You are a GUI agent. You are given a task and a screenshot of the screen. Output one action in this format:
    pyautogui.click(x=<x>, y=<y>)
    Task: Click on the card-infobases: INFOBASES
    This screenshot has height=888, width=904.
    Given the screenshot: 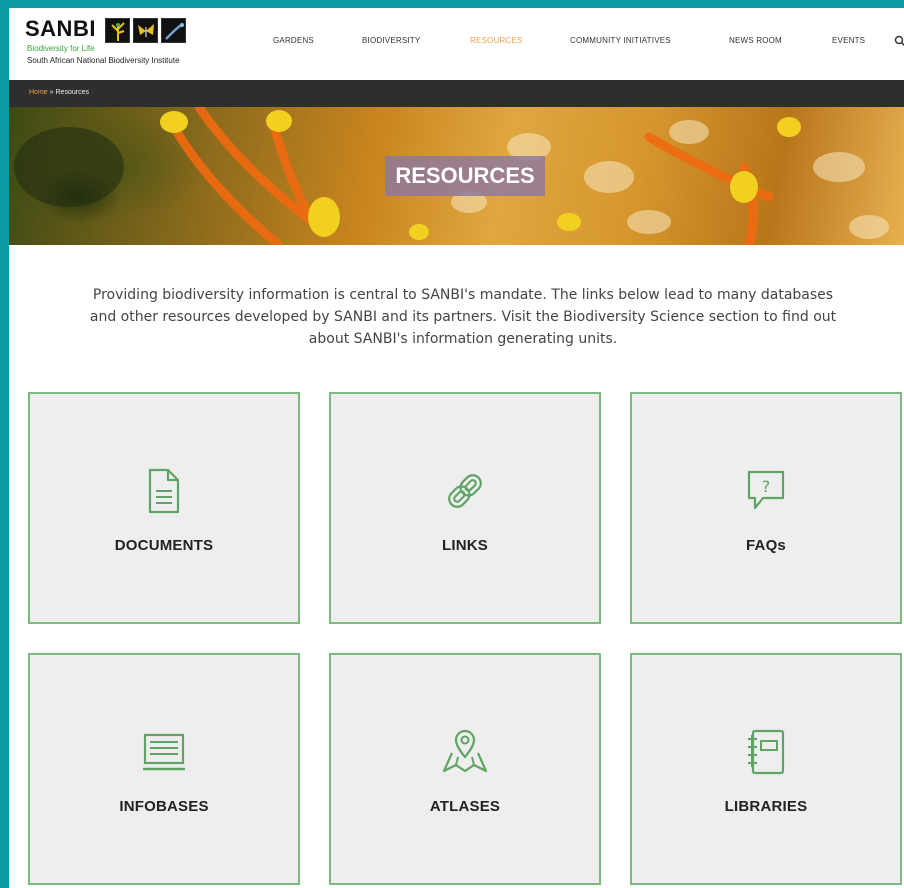 What is the action you would take?
    pyautogui.click(x=164, y=769)
    